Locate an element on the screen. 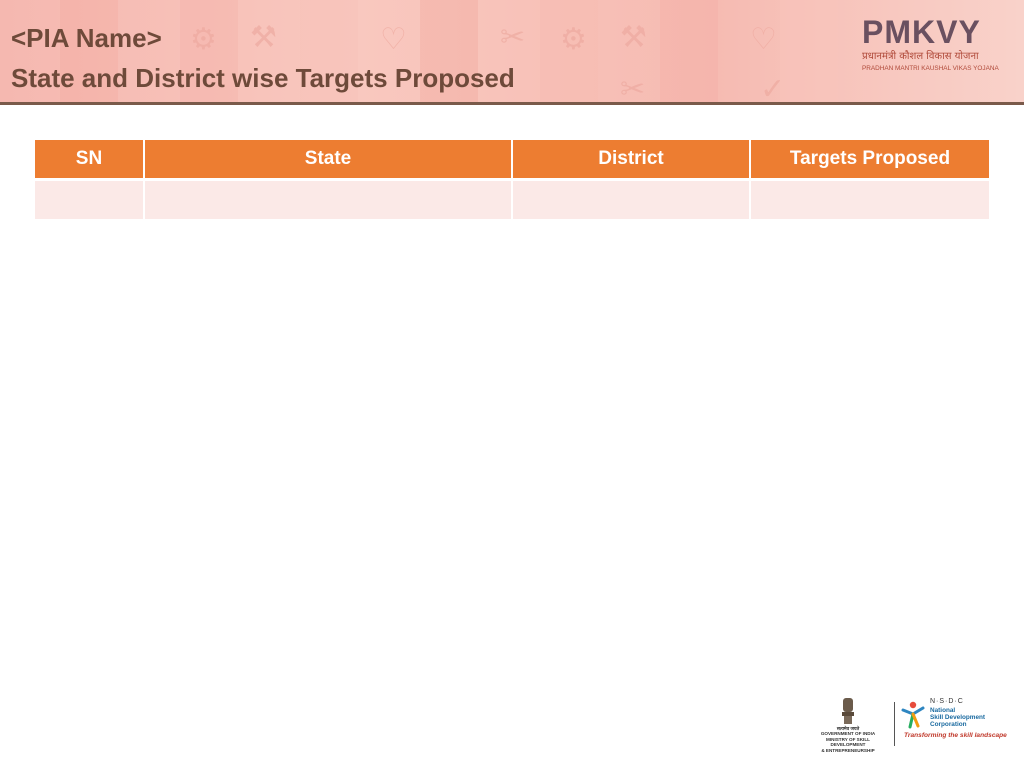  nsdc-figure-icon is located at coordinates (913, 715).